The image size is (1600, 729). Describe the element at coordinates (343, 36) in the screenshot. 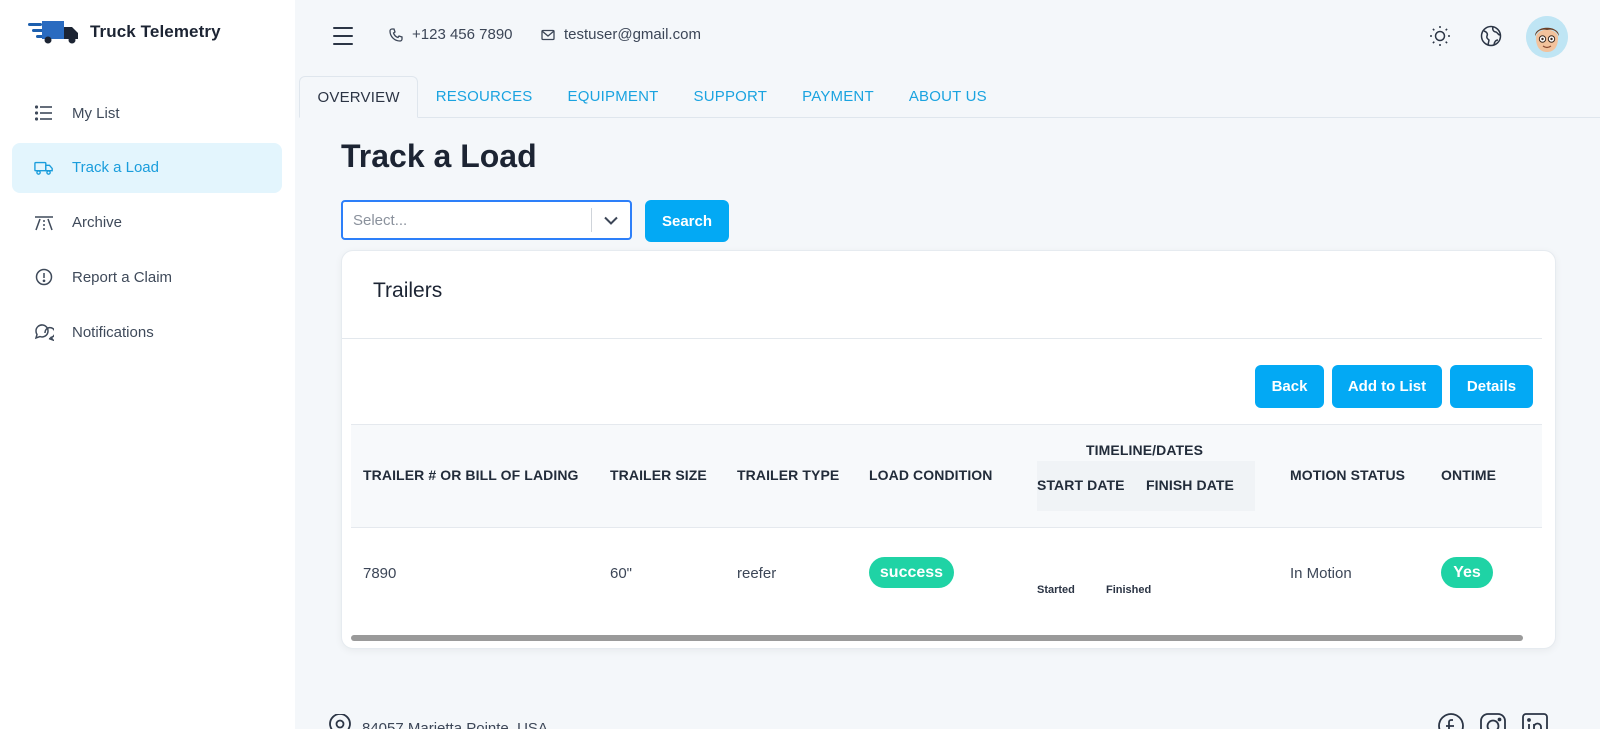

I see `menu-icon` at that location.